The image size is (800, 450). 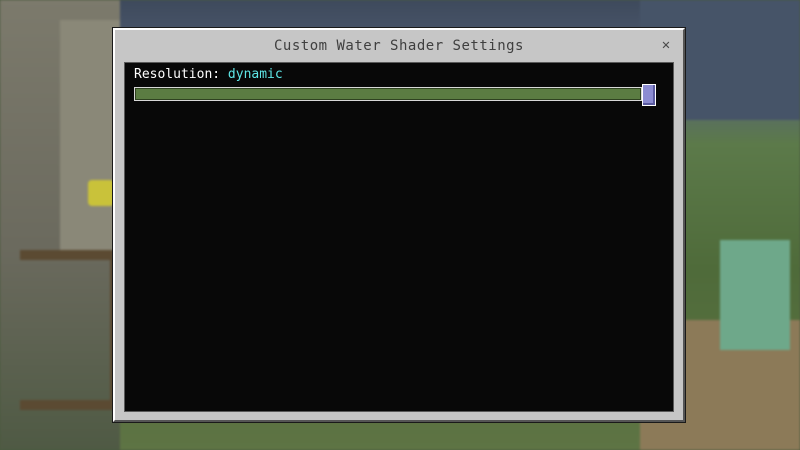 I want to click on resolution-slider, so click(x=395, y=95).